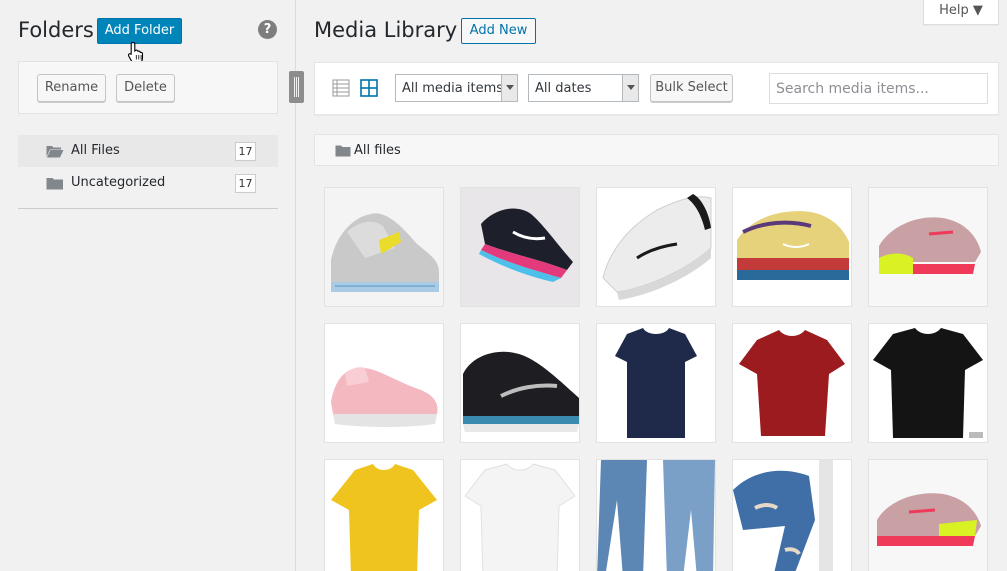 This screenshot has height=571, width=1007. I want to click on media-thumbnail-sneaker-pink-neon, so click(928, 247).